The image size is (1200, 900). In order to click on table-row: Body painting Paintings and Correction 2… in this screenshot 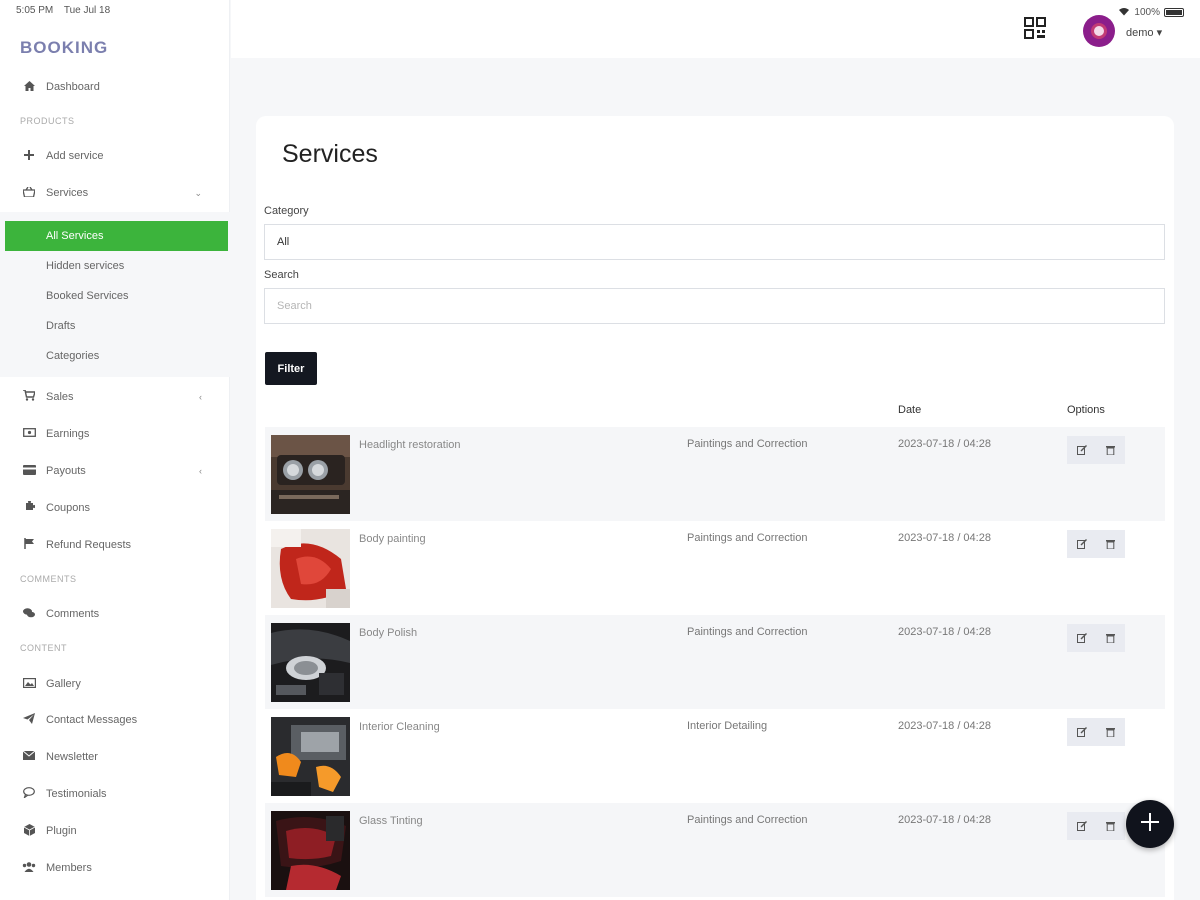, I will do `click(715, 568)`.